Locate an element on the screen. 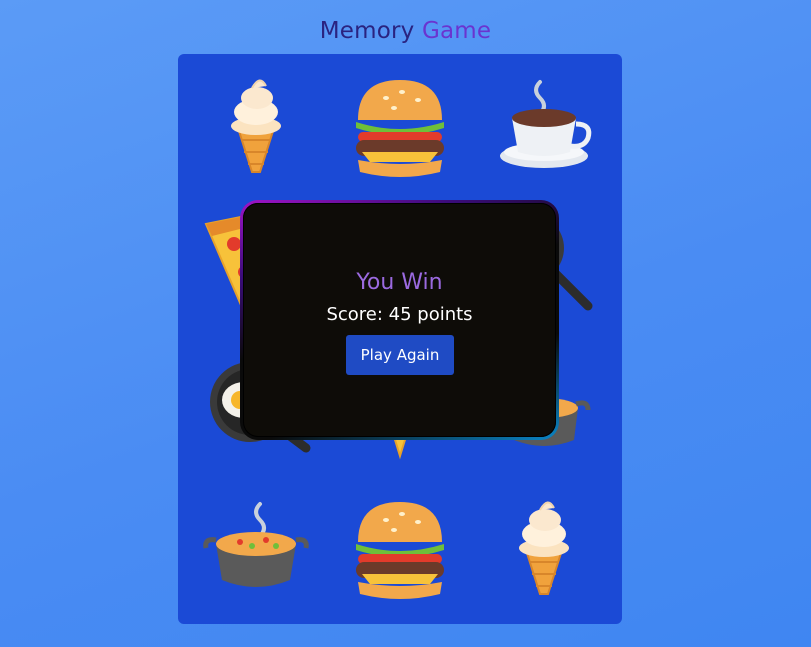  score-text: Score: 45 points is located at coordinates (399, 314).